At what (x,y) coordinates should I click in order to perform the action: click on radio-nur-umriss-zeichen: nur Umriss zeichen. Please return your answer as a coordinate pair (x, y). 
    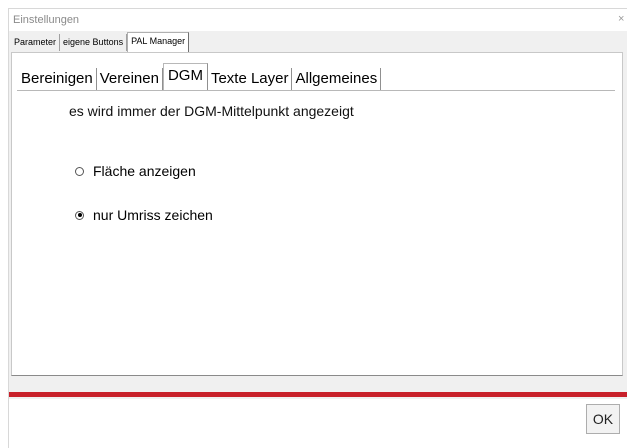
    Looking at the image, I should click on (144, 215).